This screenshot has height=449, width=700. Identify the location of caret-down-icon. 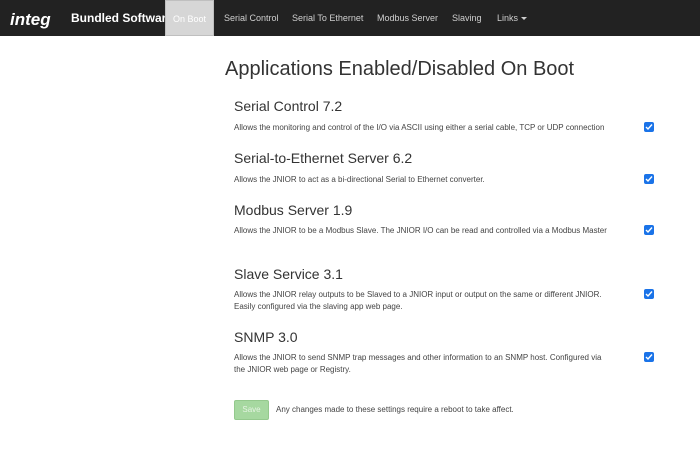
(524, 19).